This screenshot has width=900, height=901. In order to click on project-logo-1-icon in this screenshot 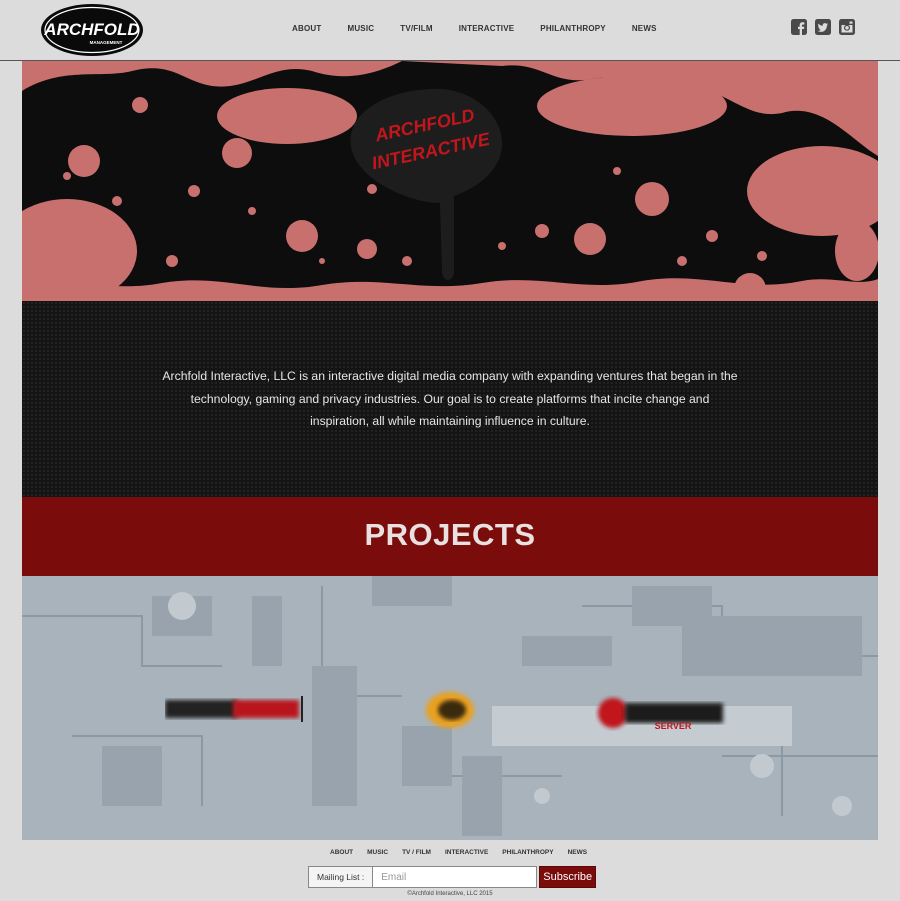, I will do `click(236, 709)`.